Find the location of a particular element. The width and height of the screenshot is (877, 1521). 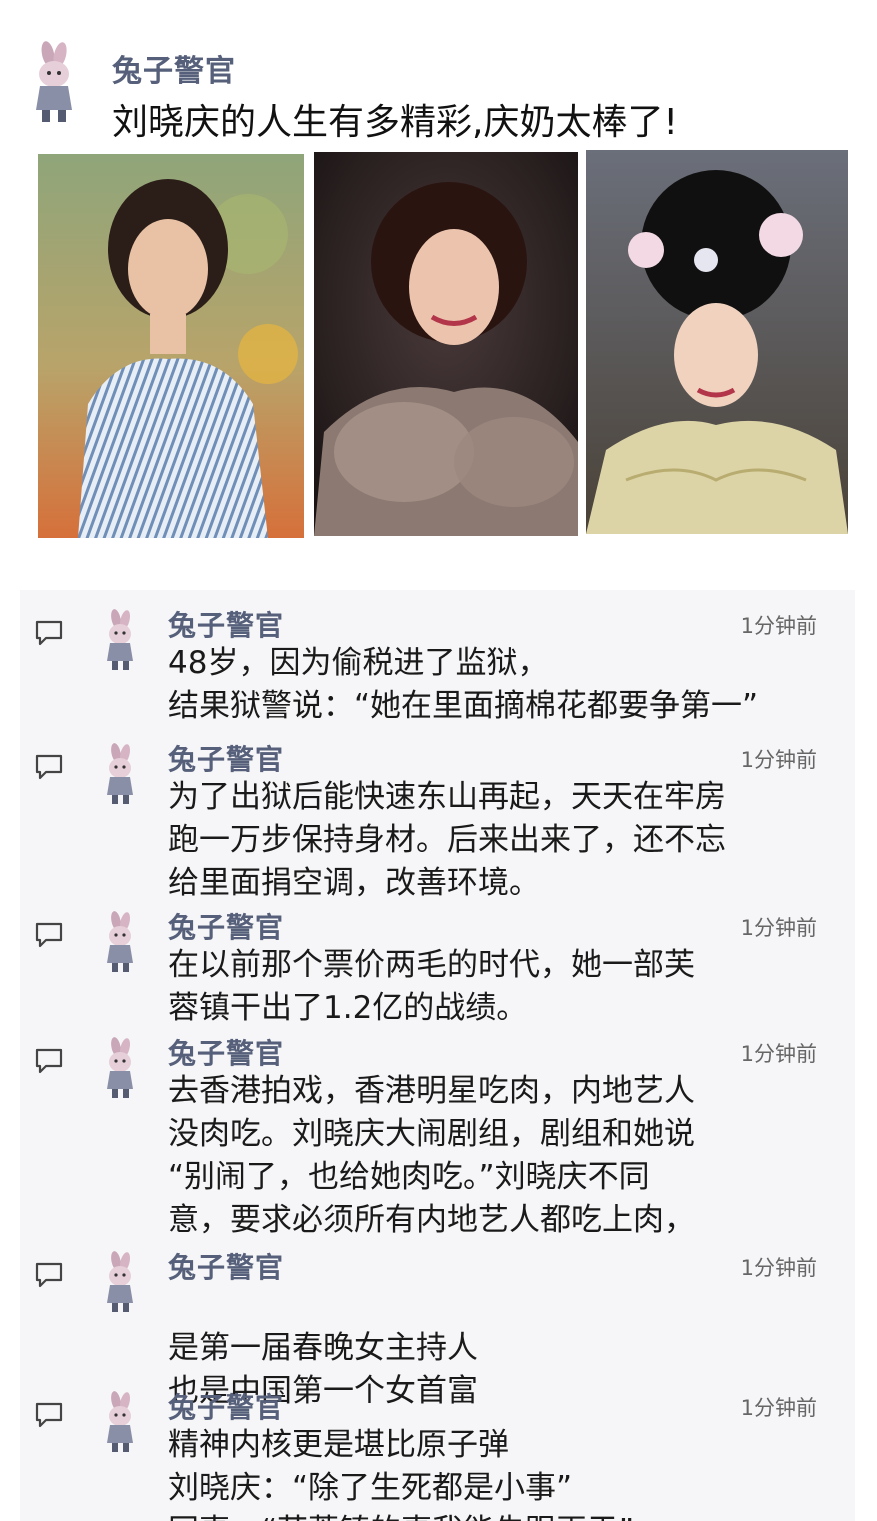

comment-text-line: 意，要求必须所有内地艺人都吃上肉， is located at coordinates (431, 1220).